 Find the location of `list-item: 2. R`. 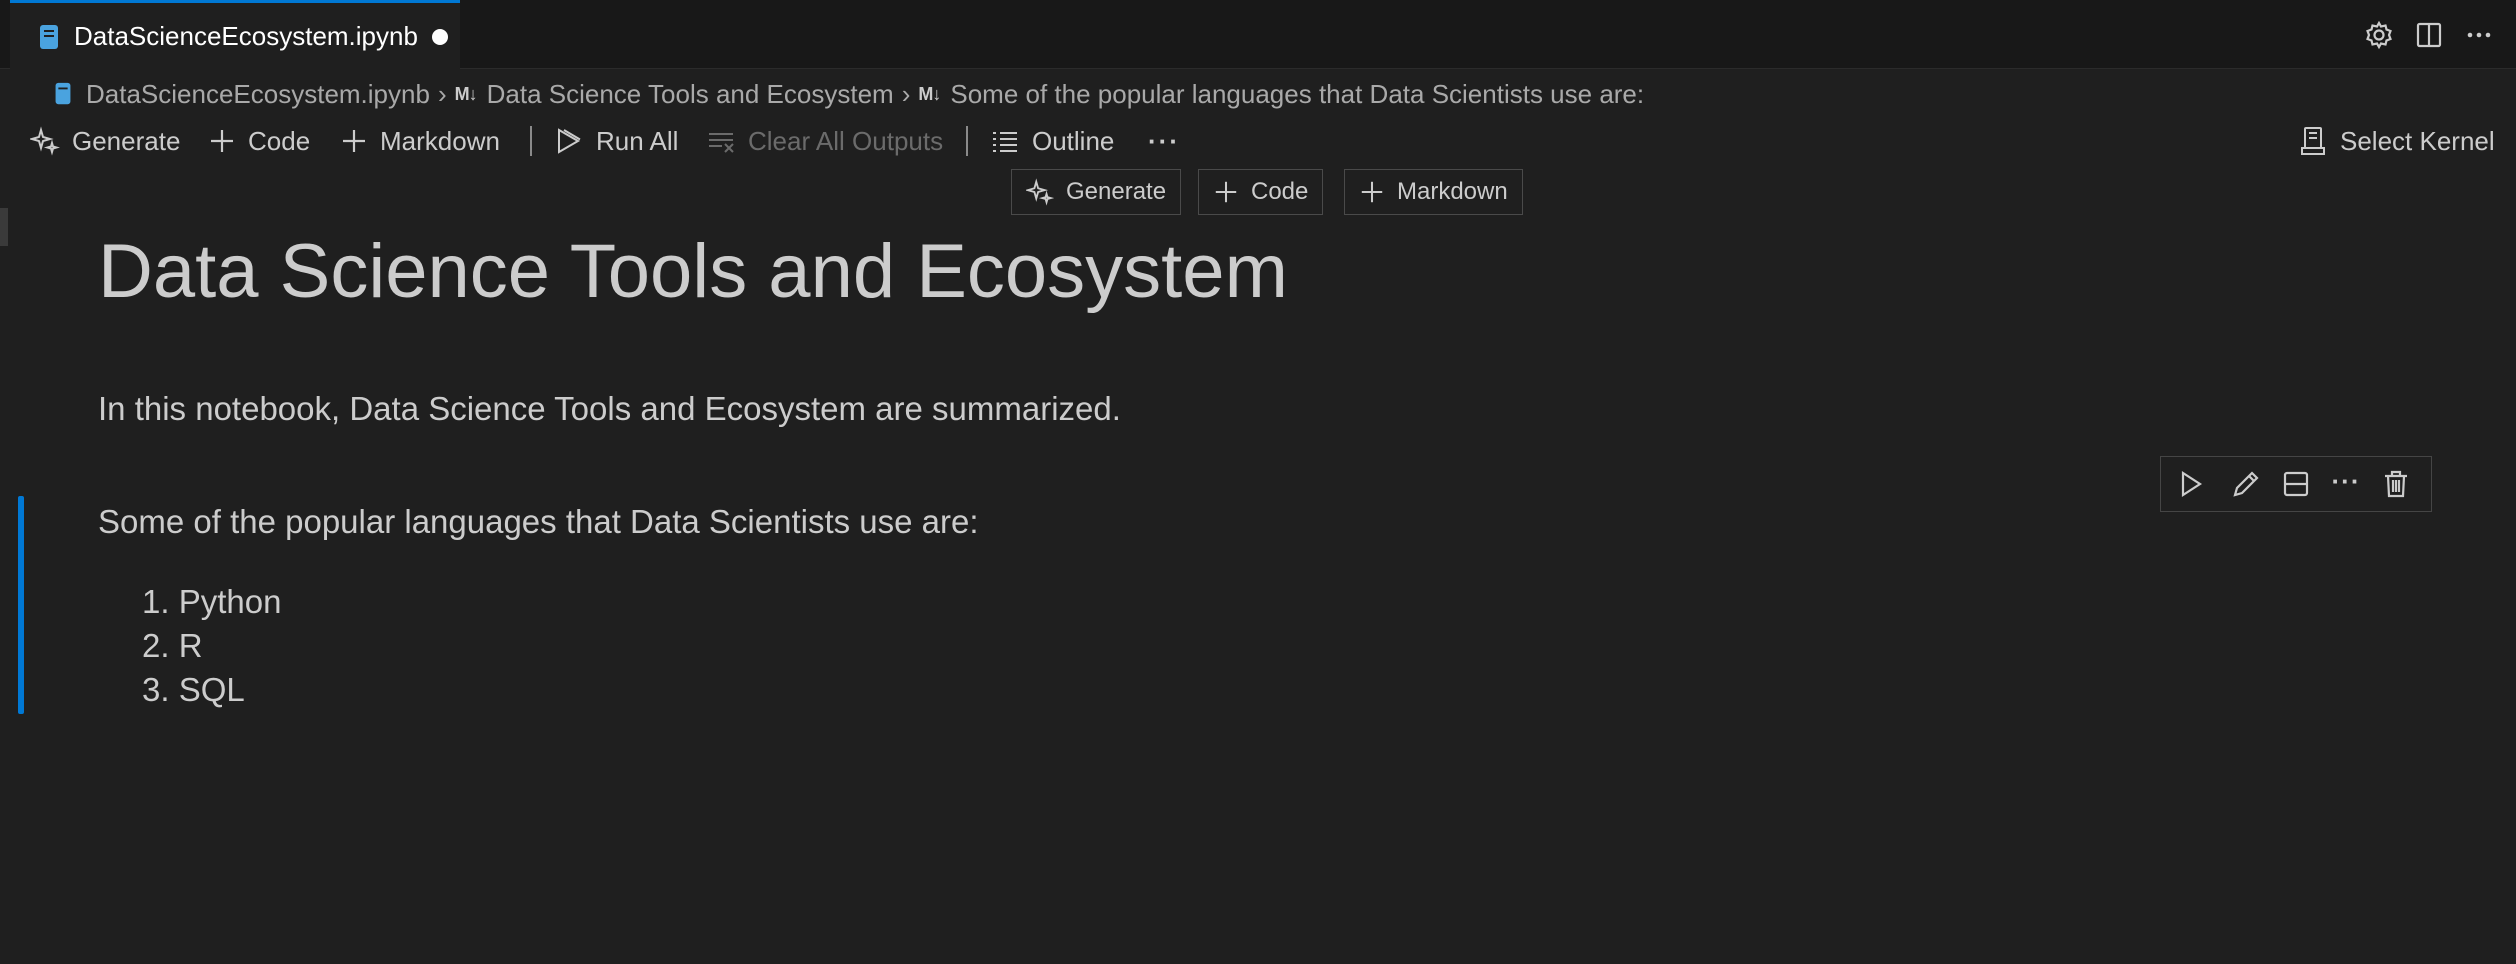

list-item: 2. R is located at coordinates (172, 645).